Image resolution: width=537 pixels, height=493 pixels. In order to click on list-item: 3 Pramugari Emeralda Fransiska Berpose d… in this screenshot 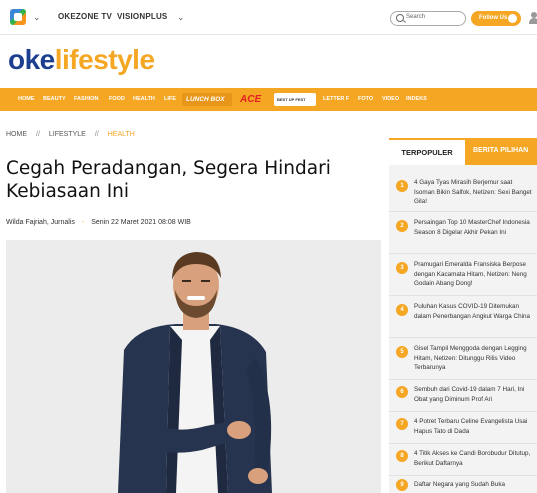, I will do `click(463, 275)`.